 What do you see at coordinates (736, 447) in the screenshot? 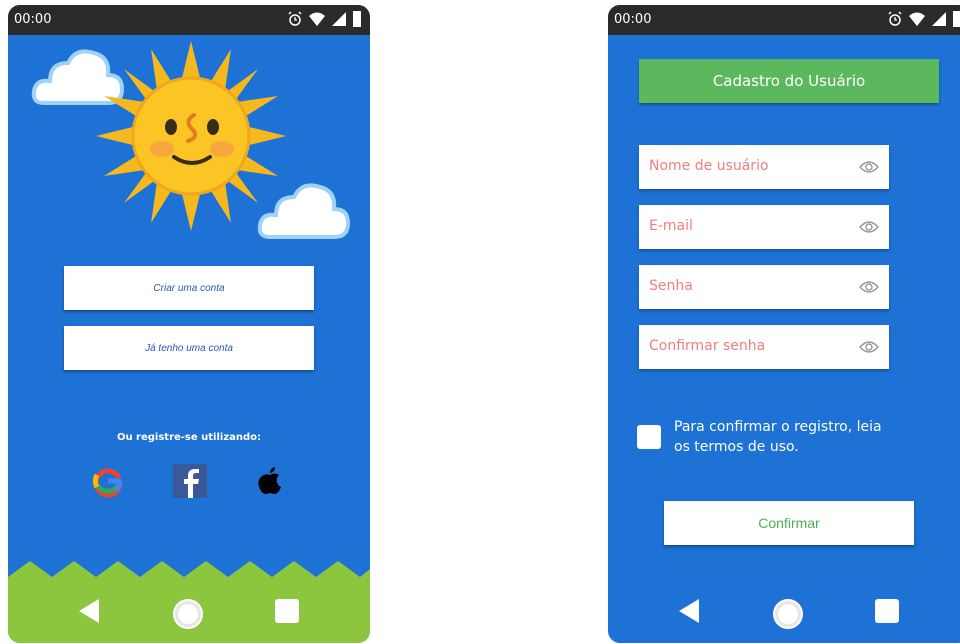
I see `terms-line-2: os termos de uso.` at bounding box center [736, 447].